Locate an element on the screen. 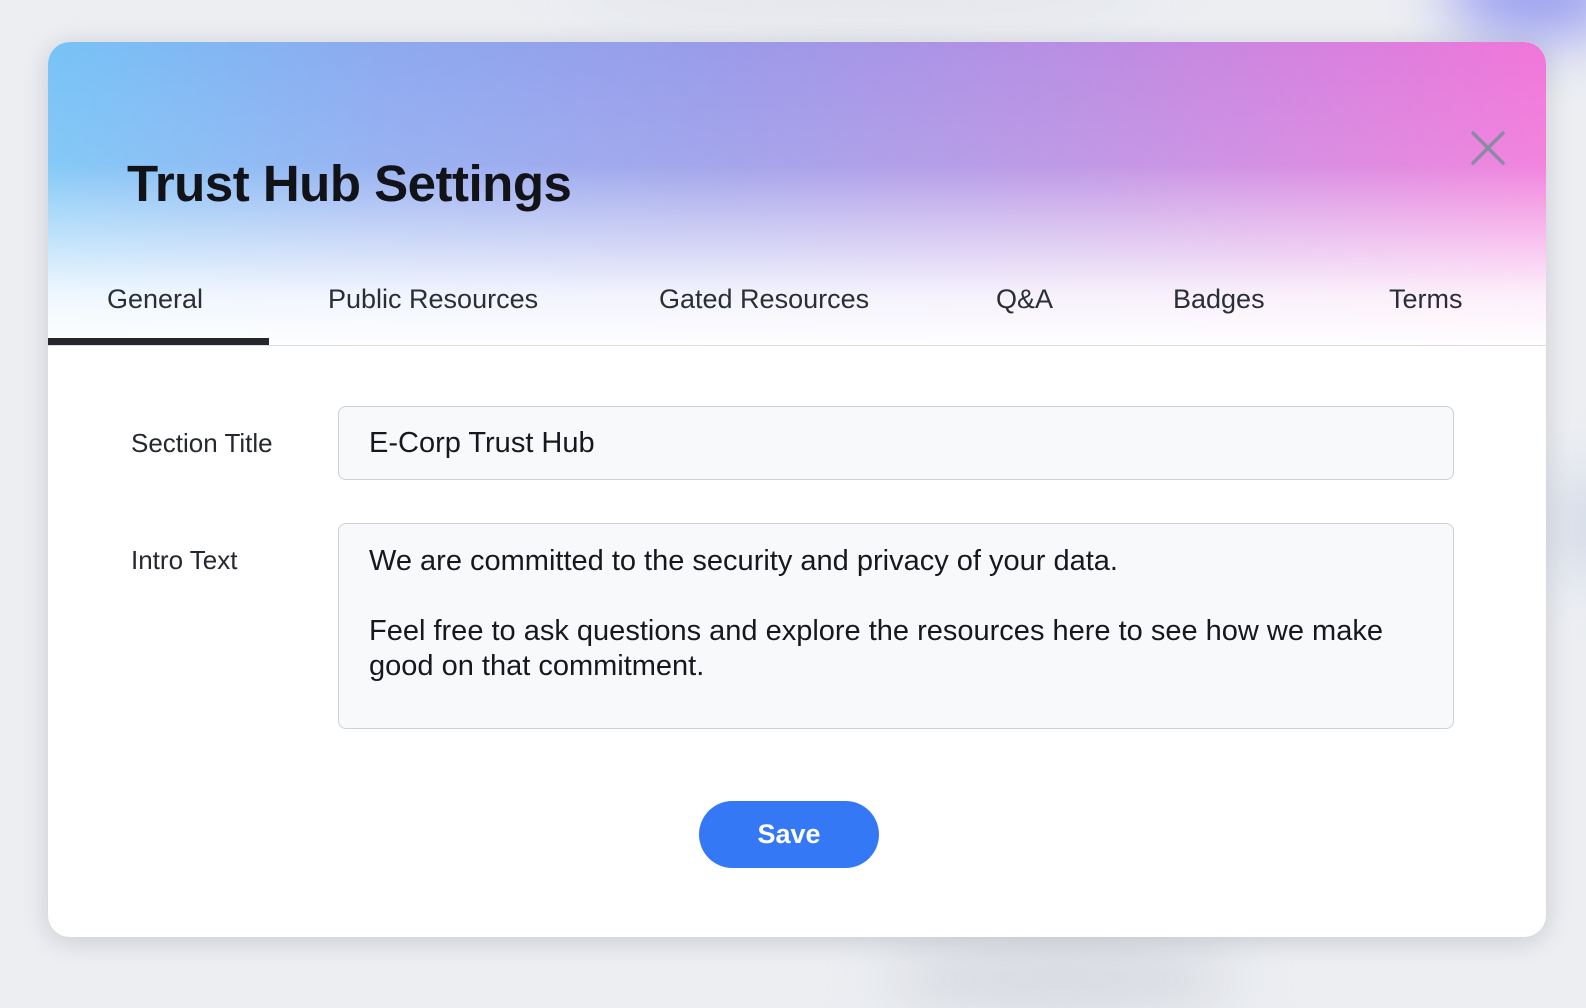  tabs-divider is located at coordinates (797, 345).